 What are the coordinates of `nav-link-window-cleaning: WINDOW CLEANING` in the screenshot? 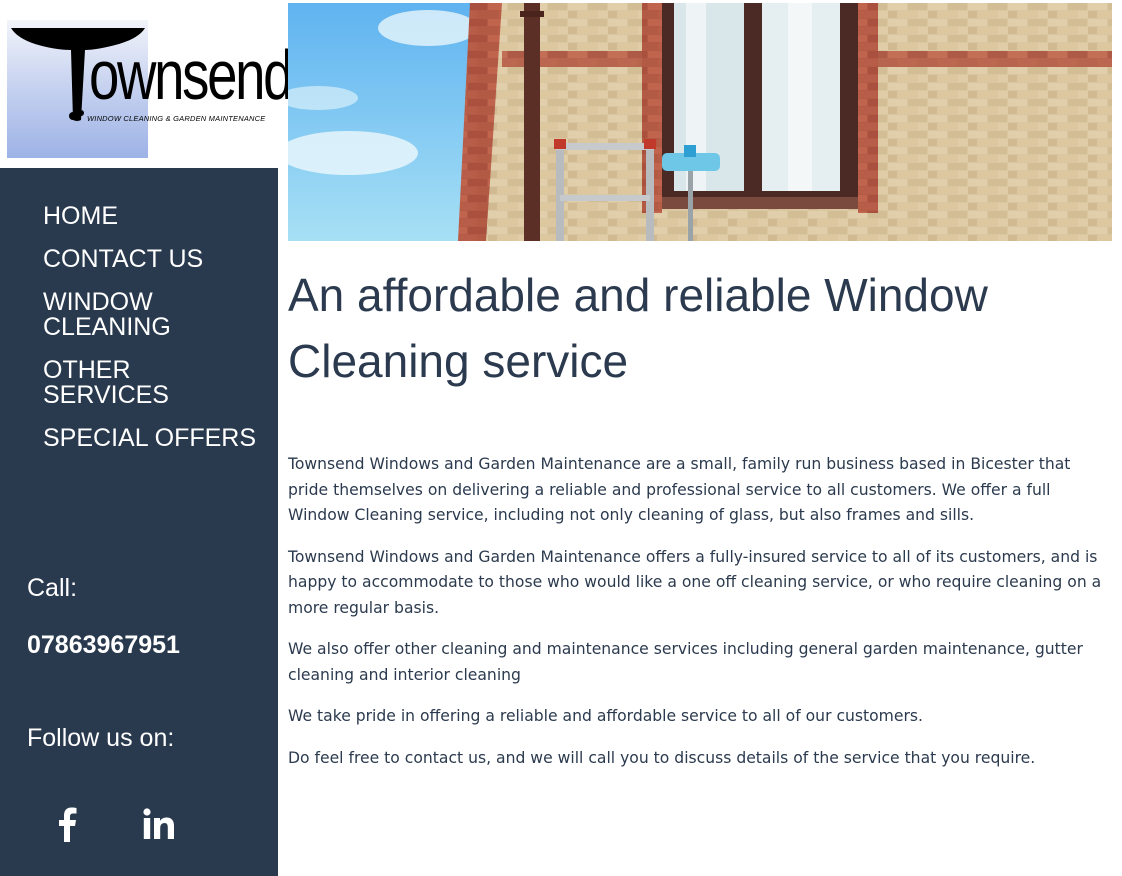 It's located at (153, 315).